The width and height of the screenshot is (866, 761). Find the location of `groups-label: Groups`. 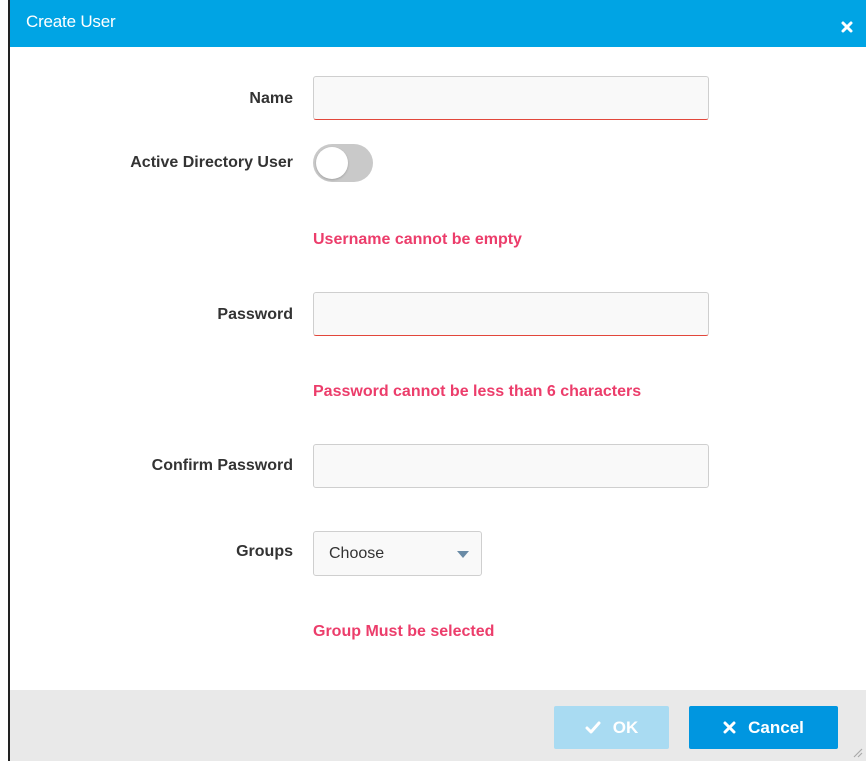

groups-label: Groups is located at coordinates (264, 551).